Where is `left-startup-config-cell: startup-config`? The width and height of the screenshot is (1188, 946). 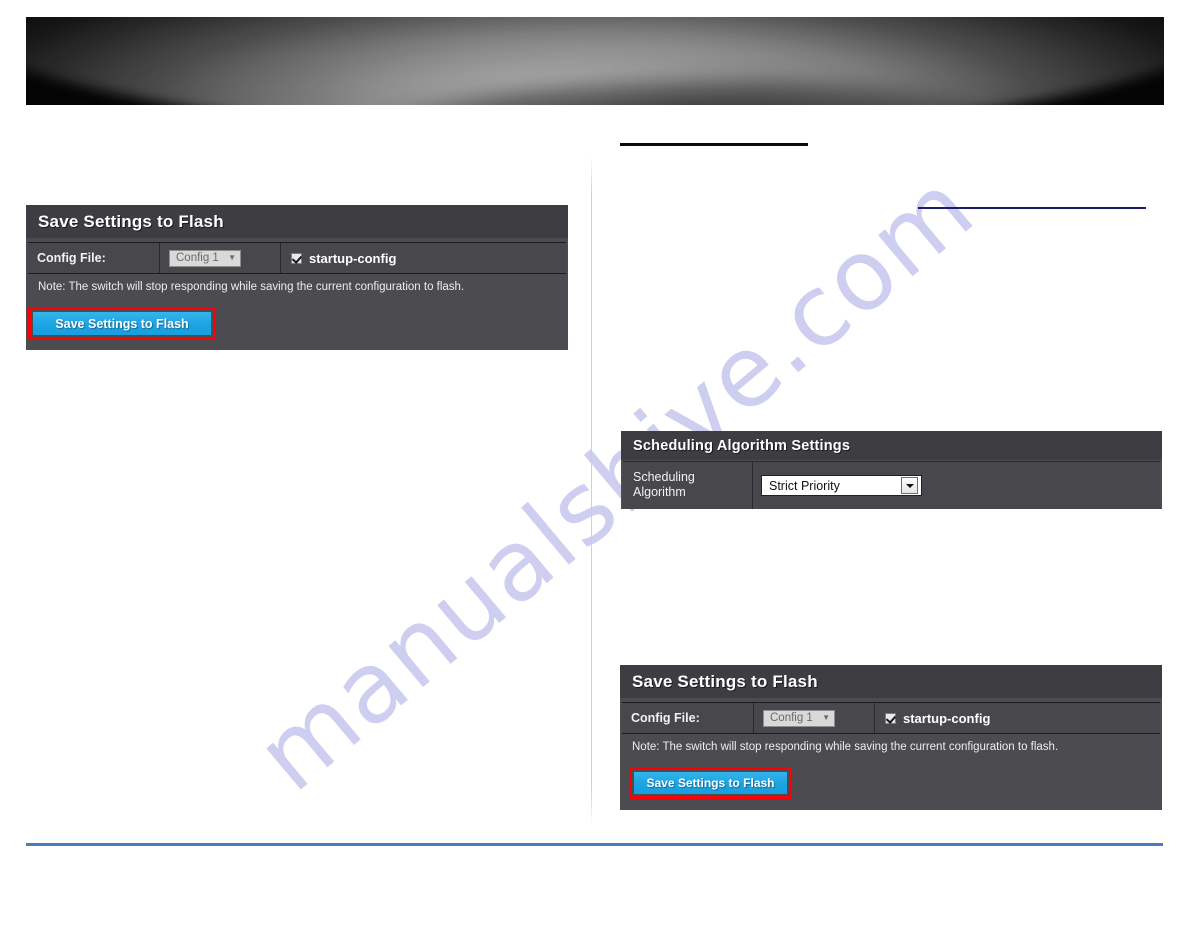
left-startup-config-cell: startup-config is located at coordinates (423, 258).